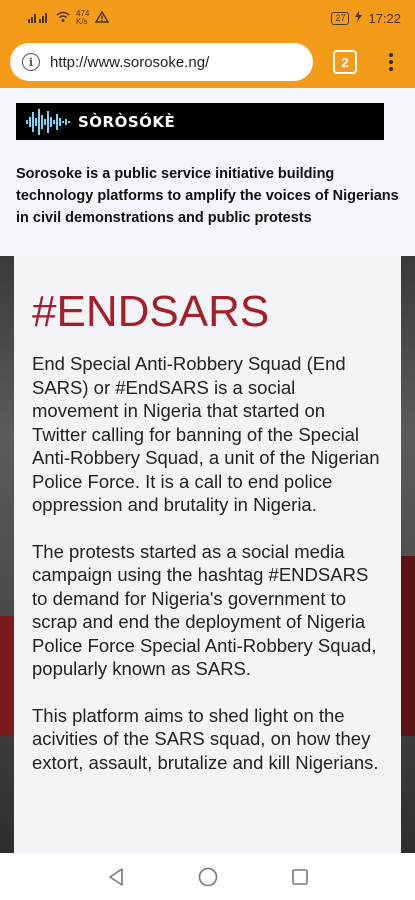 The height and width of the screenshot is (900, 415). Describe the element at coordinates (345, 62) in the screenshot. I see `tab-switcher-button: 2` at that location.